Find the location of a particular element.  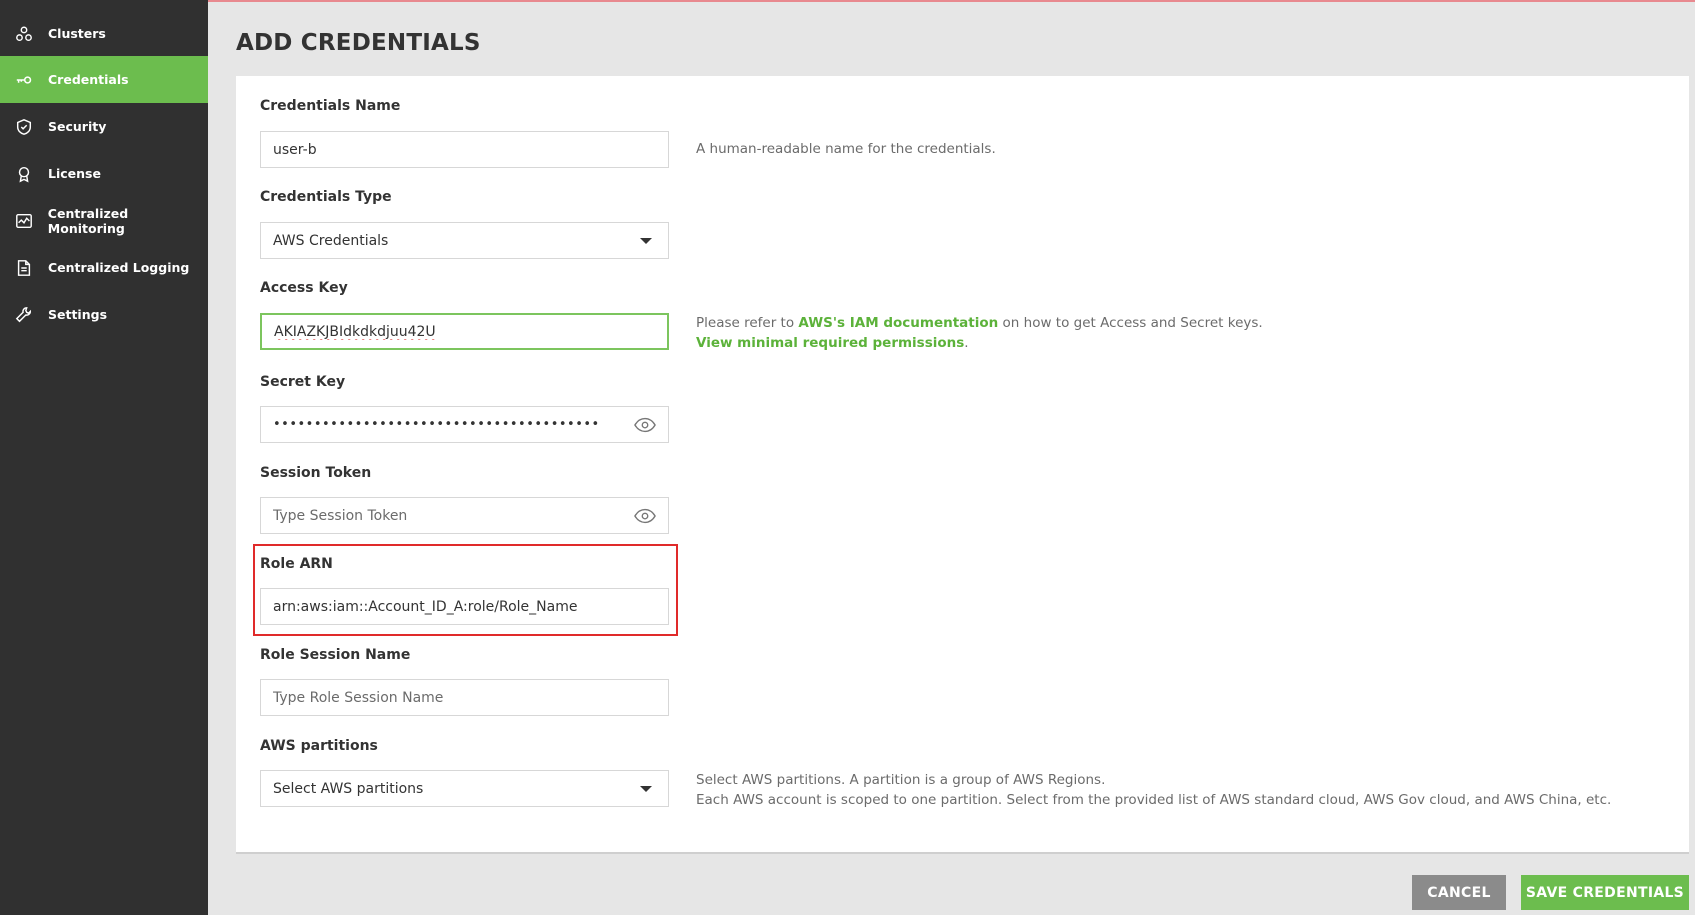

credentials-type-label: Credentials Type is located at coordinates (326, 197).